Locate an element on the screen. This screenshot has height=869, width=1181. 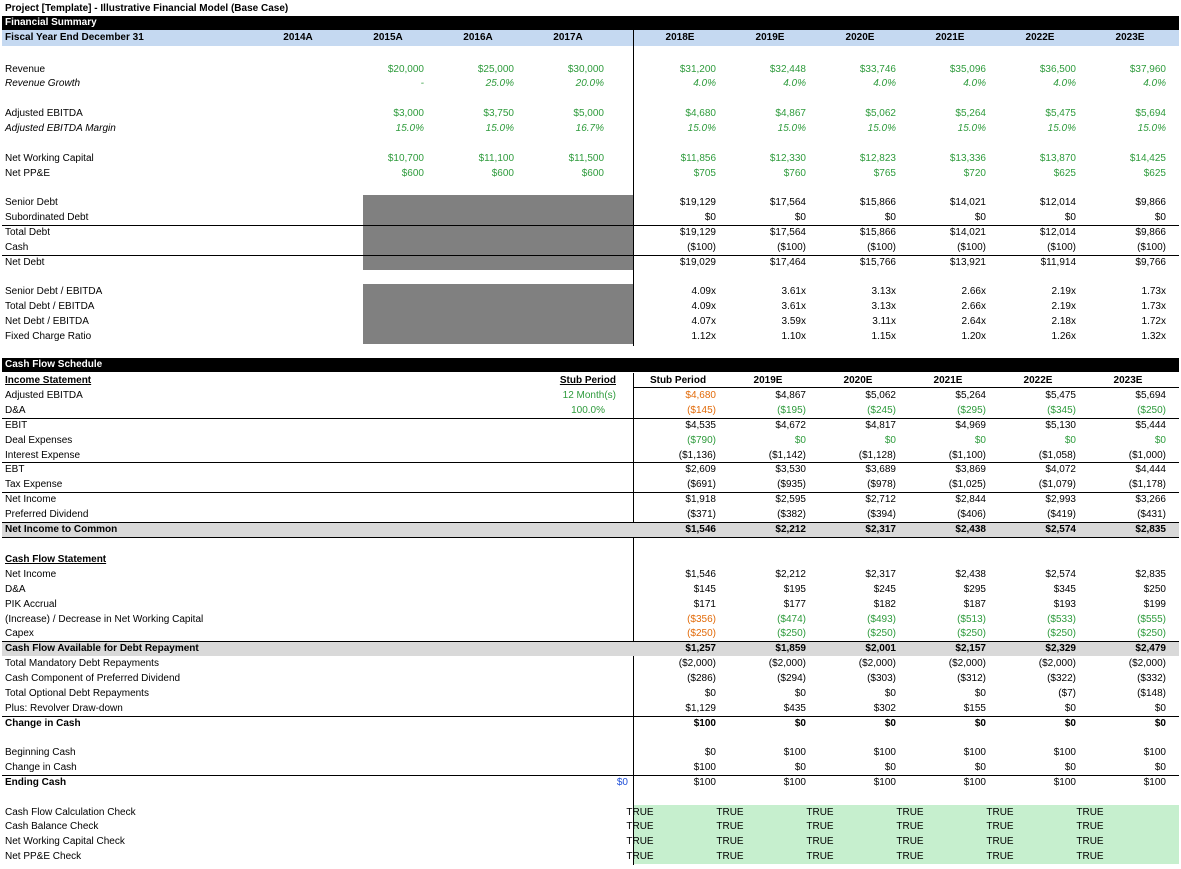
cell-value: $2,835 is located at coordinates (1150, 574).